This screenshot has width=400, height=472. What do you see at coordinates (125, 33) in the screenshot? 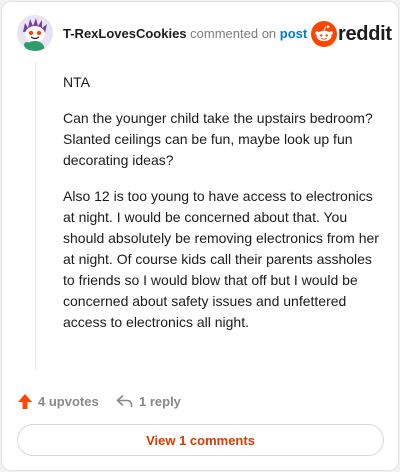
I see `author-name: T-RexLovesCookies` at bounding box center [125, 33].